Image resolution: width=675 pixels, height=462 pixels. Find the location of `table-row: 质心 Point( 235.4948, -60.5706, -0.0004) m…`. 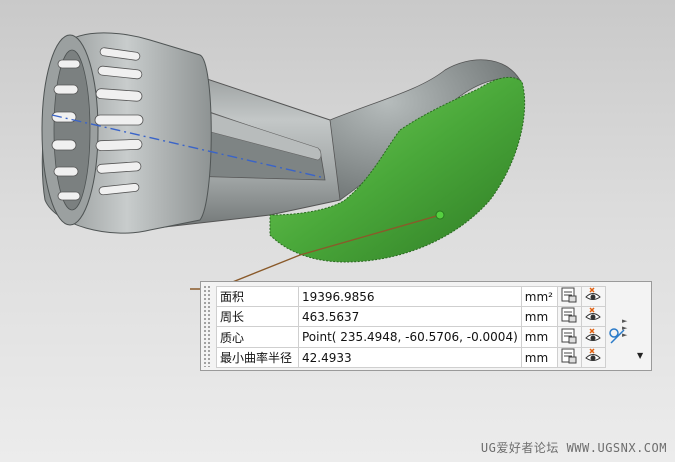

table-row: 质心 Point( 235.4948, -60.5706, -0.0004) m… is located at coordinates (423, 337).